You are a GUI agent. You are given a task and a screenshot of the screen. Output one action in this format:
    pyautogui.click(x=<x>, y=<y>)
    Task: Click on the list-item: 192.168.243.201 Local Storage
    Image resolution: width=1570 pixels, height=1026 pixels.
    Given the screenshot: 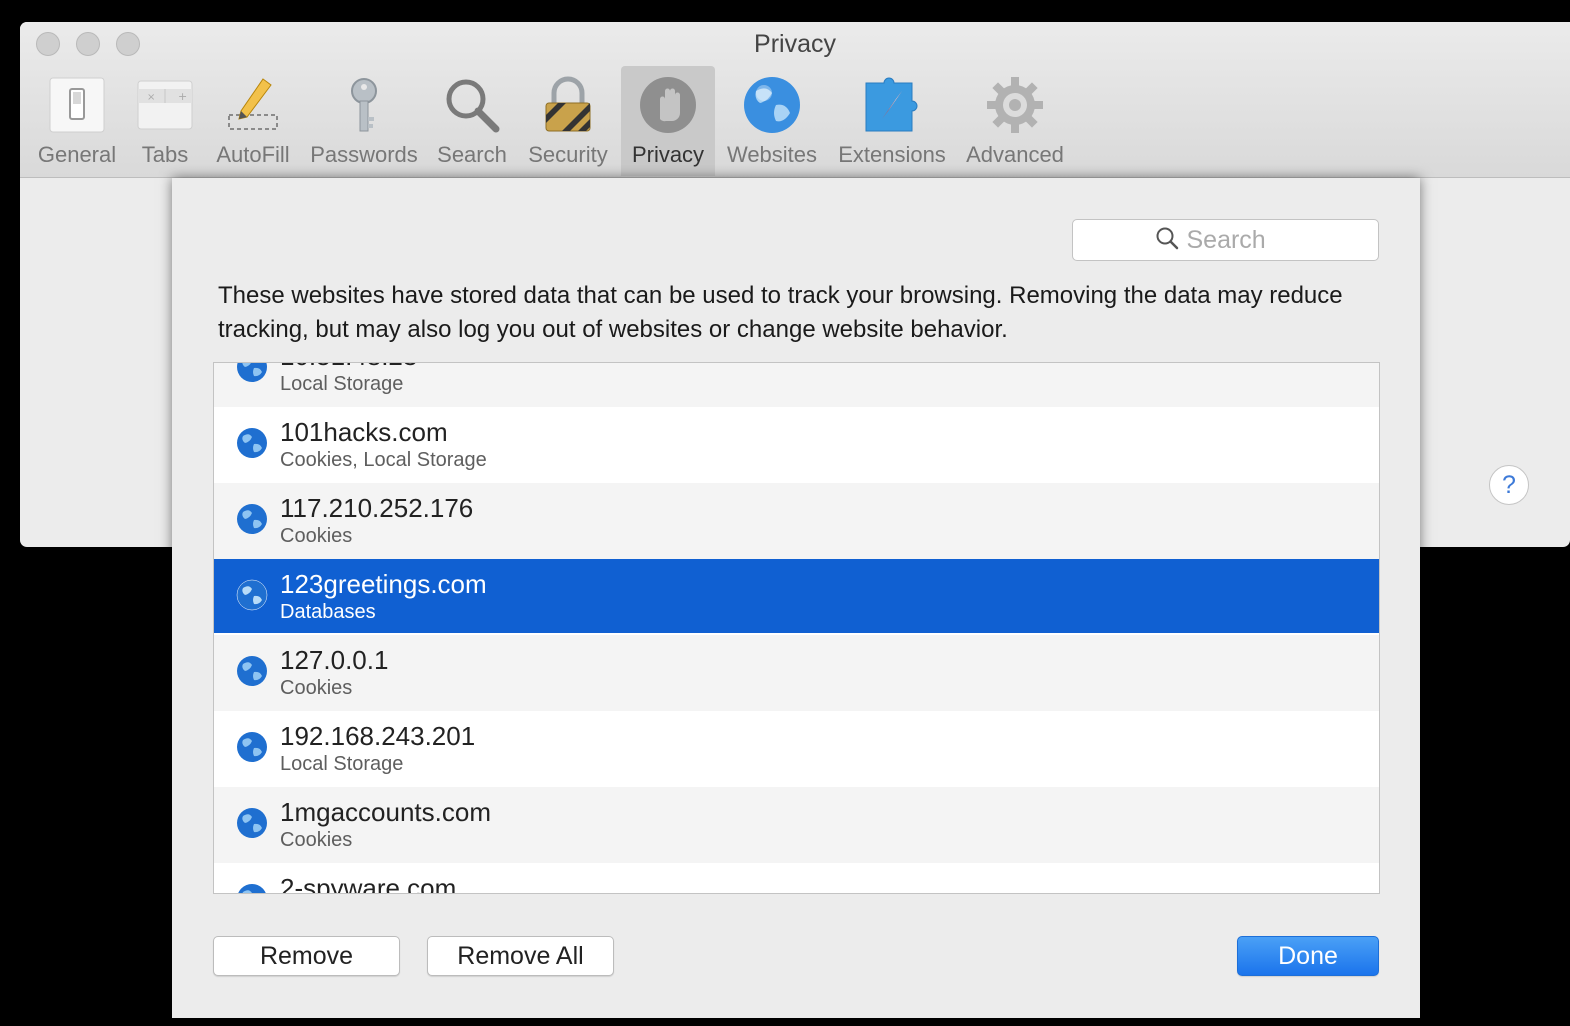 What is the action you would take?
    pyautogui.click(x=796, y=749)
    